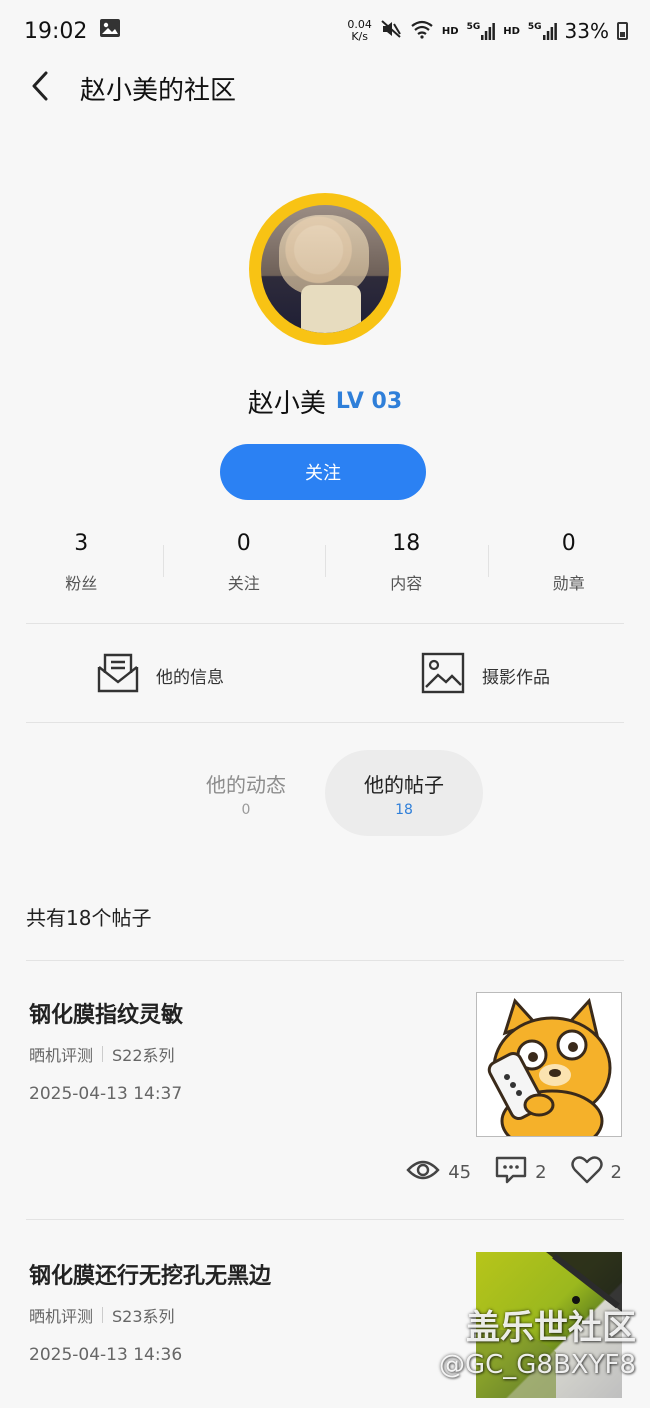 The image size is (650, 1408). I want to click on signal-icon-2: 5G, so click(542, 31).